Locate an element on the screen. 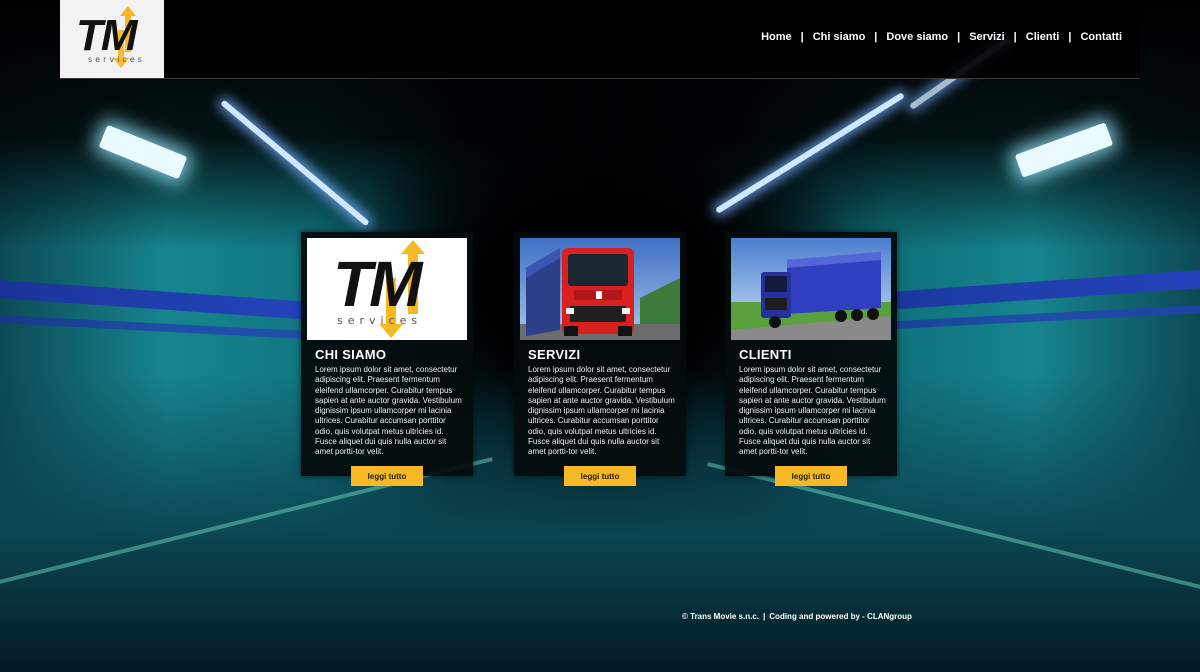 Image resolution: width=1200 pixels, height=672 pixels. logo-letters: TM is located at coordinates (107, 35).